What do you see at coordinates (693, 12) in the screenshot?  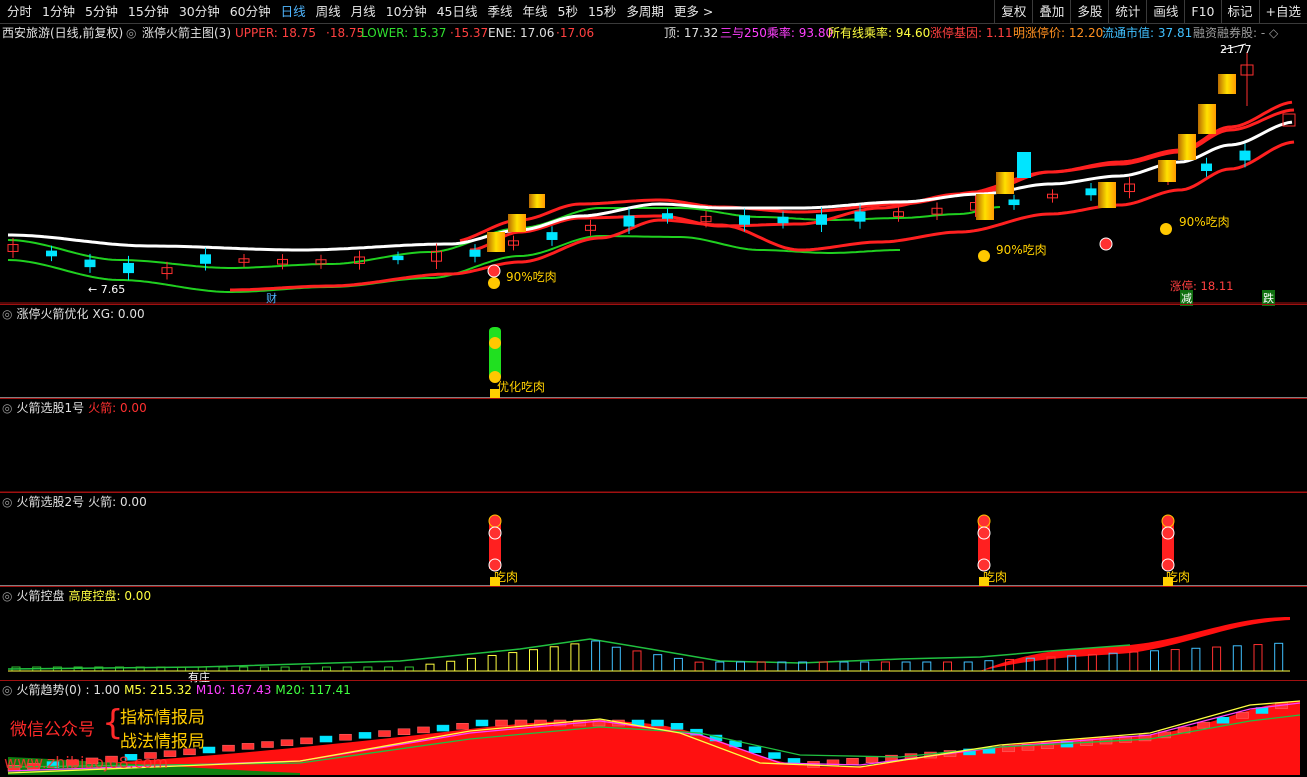 I see `tab-timeframe-16: 更多 >` at bounding box center [693, 12].